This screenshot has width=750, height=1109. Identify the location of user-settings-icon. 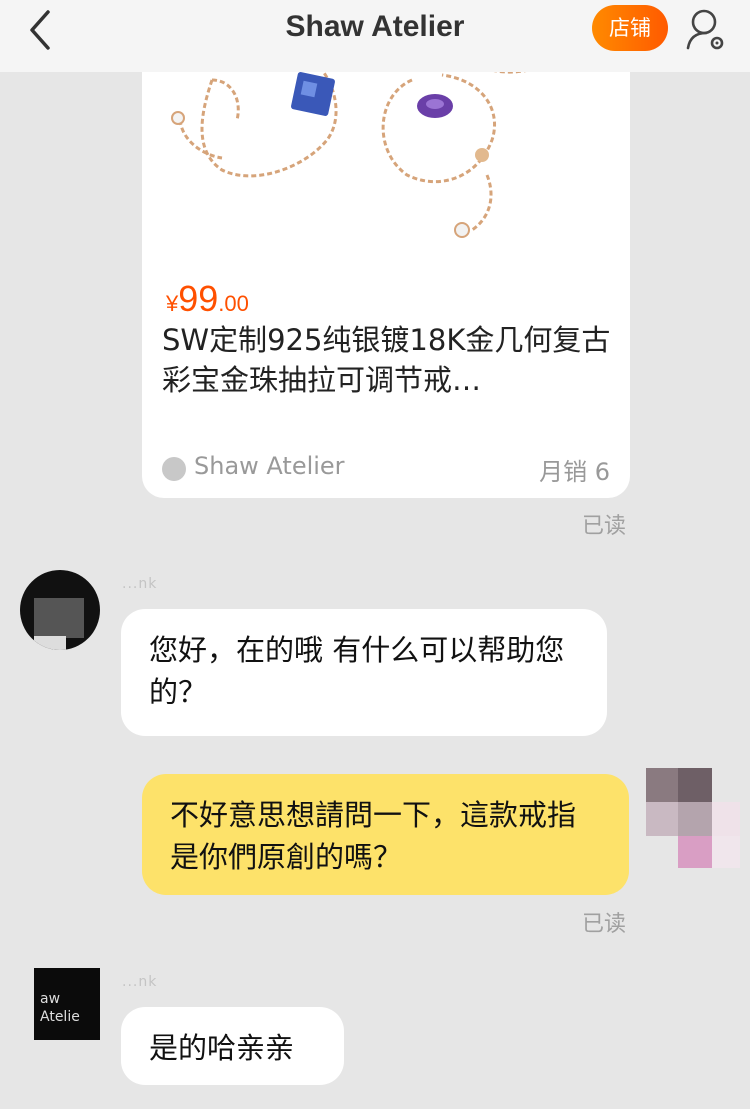
(706, 29).